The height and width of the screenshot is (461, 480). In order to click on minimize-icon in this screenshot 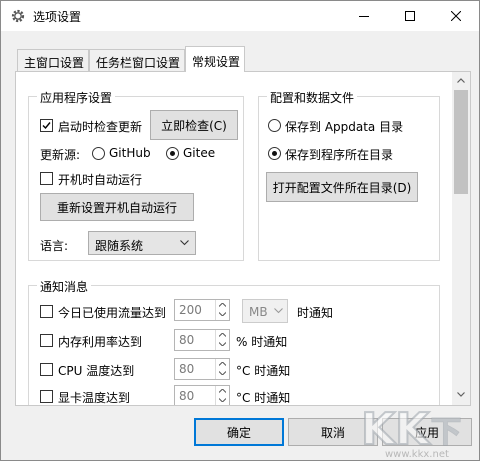, I will do `click(364, 16)`.